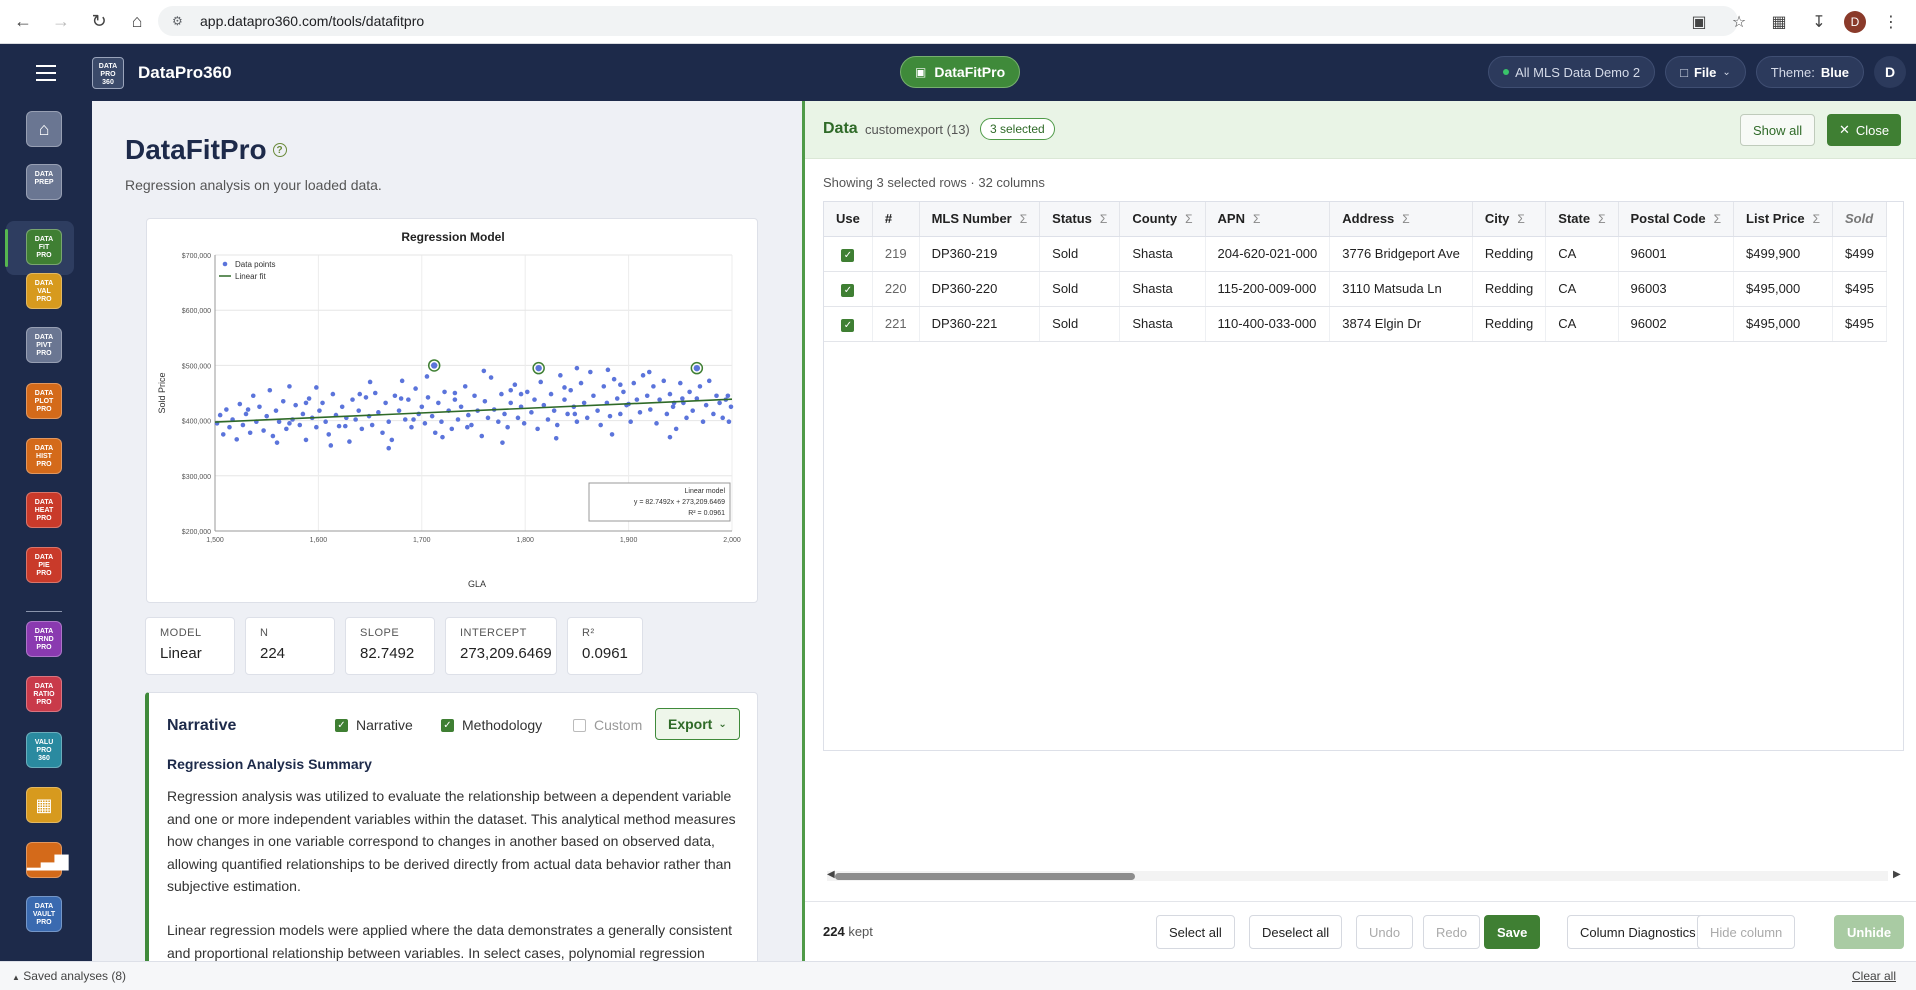 This screenshot has height=990, width=1916. I want to click on table-cell: $495, so click(1859, 289).